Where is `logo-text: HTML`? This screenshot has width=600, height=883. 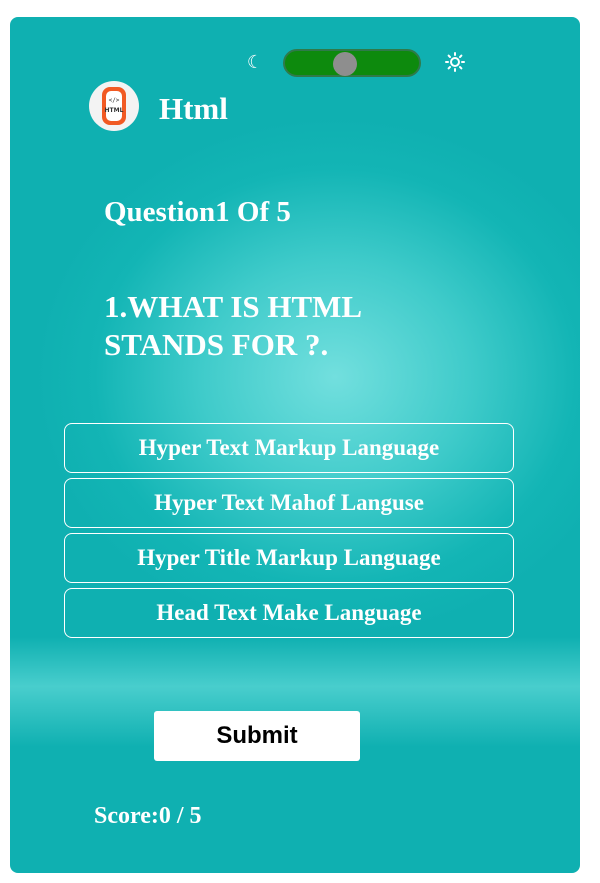 logo-text: HTML is located at coordinates (114, 110).